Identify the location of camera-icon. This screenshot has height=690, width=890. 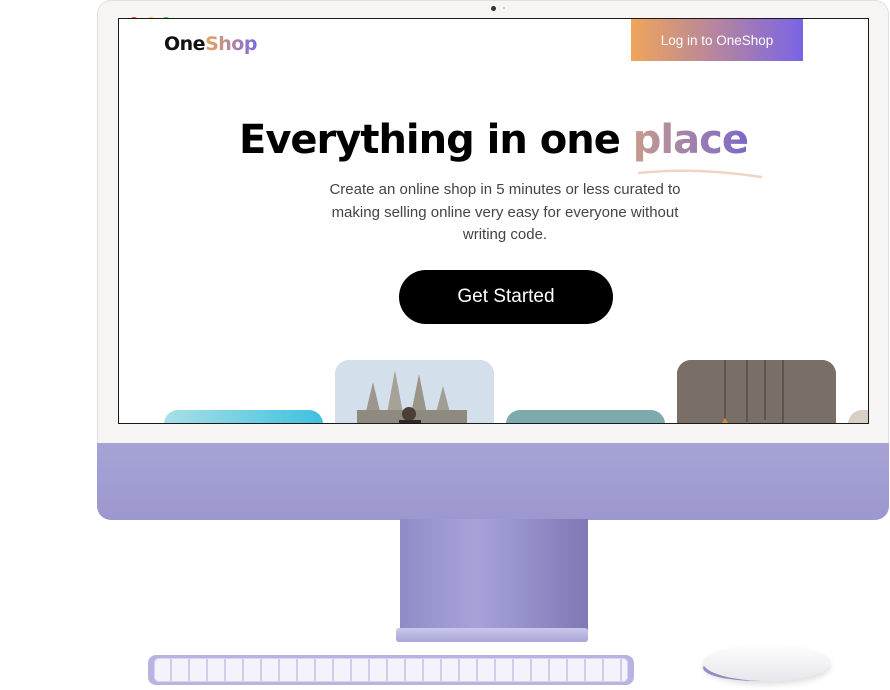
(493, 8).